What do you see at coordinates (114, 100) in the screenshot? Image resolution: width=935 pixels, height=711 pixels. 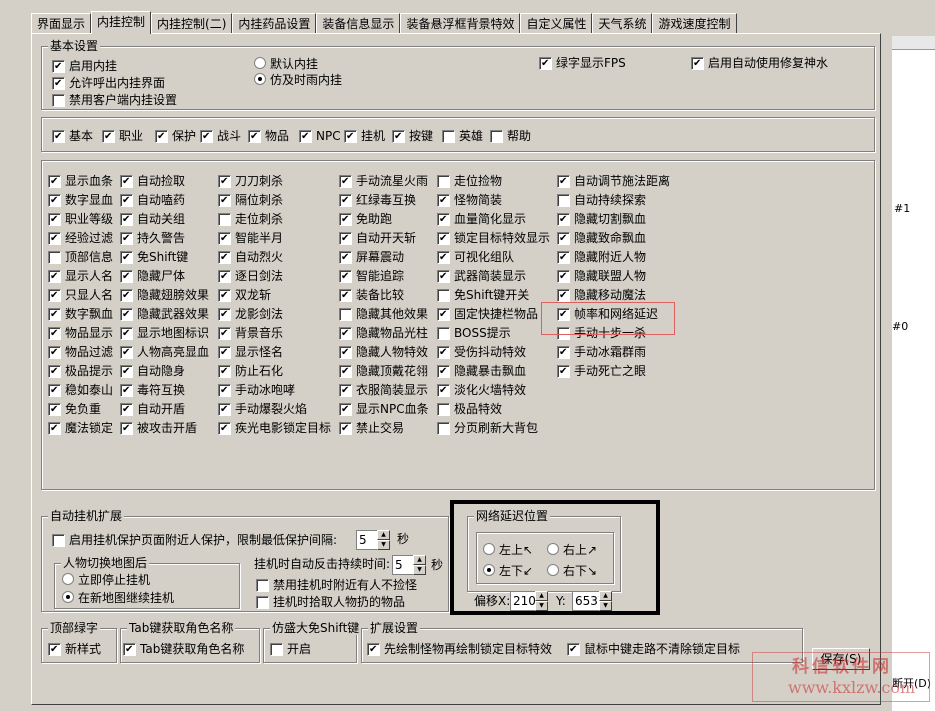 I see `checkbox-disable-client: 禁用客户端内挂设置` at bounding box center [114, 100].